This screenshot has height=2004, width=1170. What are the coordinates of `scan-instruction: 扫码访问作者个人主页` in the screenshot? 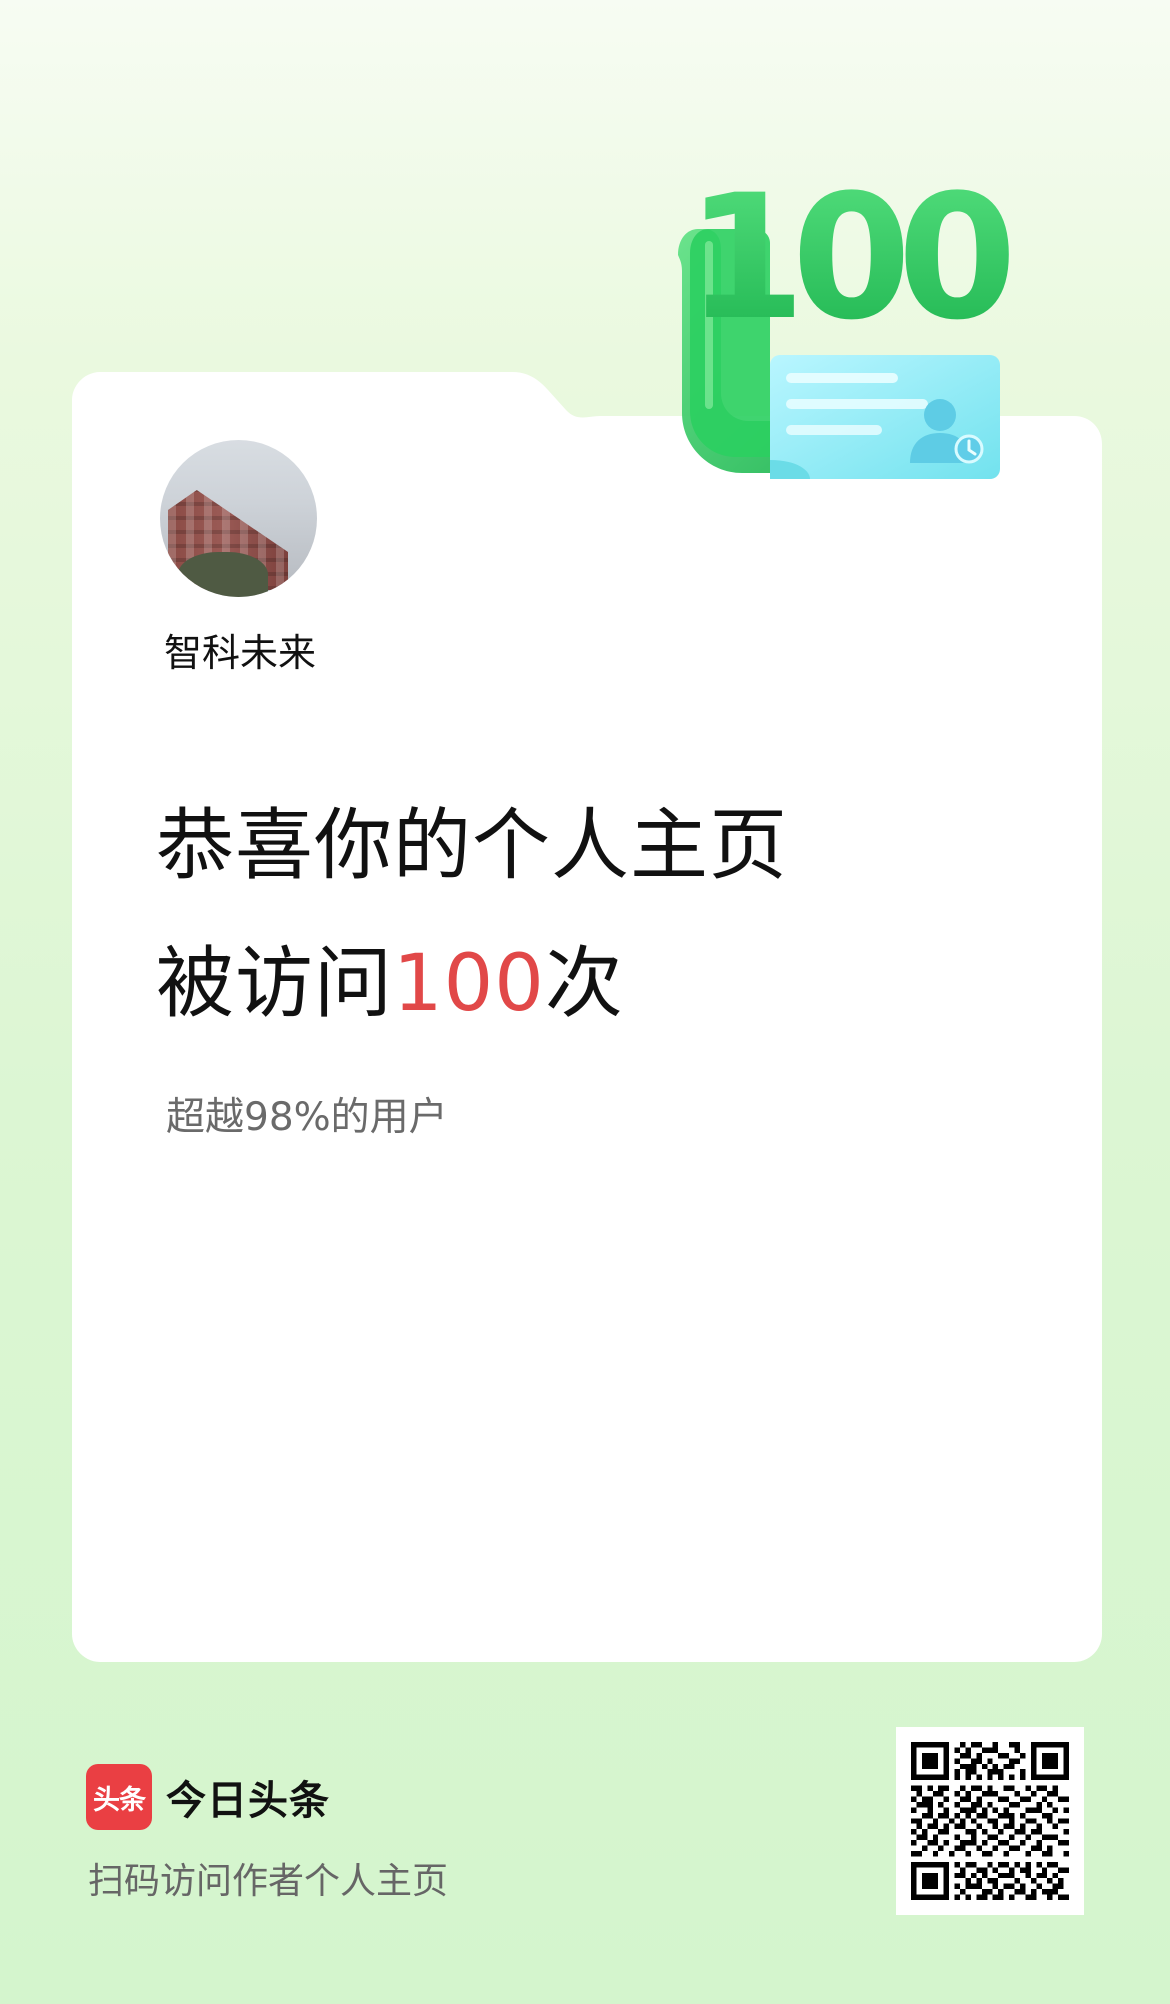 It's located at (268, 1881).